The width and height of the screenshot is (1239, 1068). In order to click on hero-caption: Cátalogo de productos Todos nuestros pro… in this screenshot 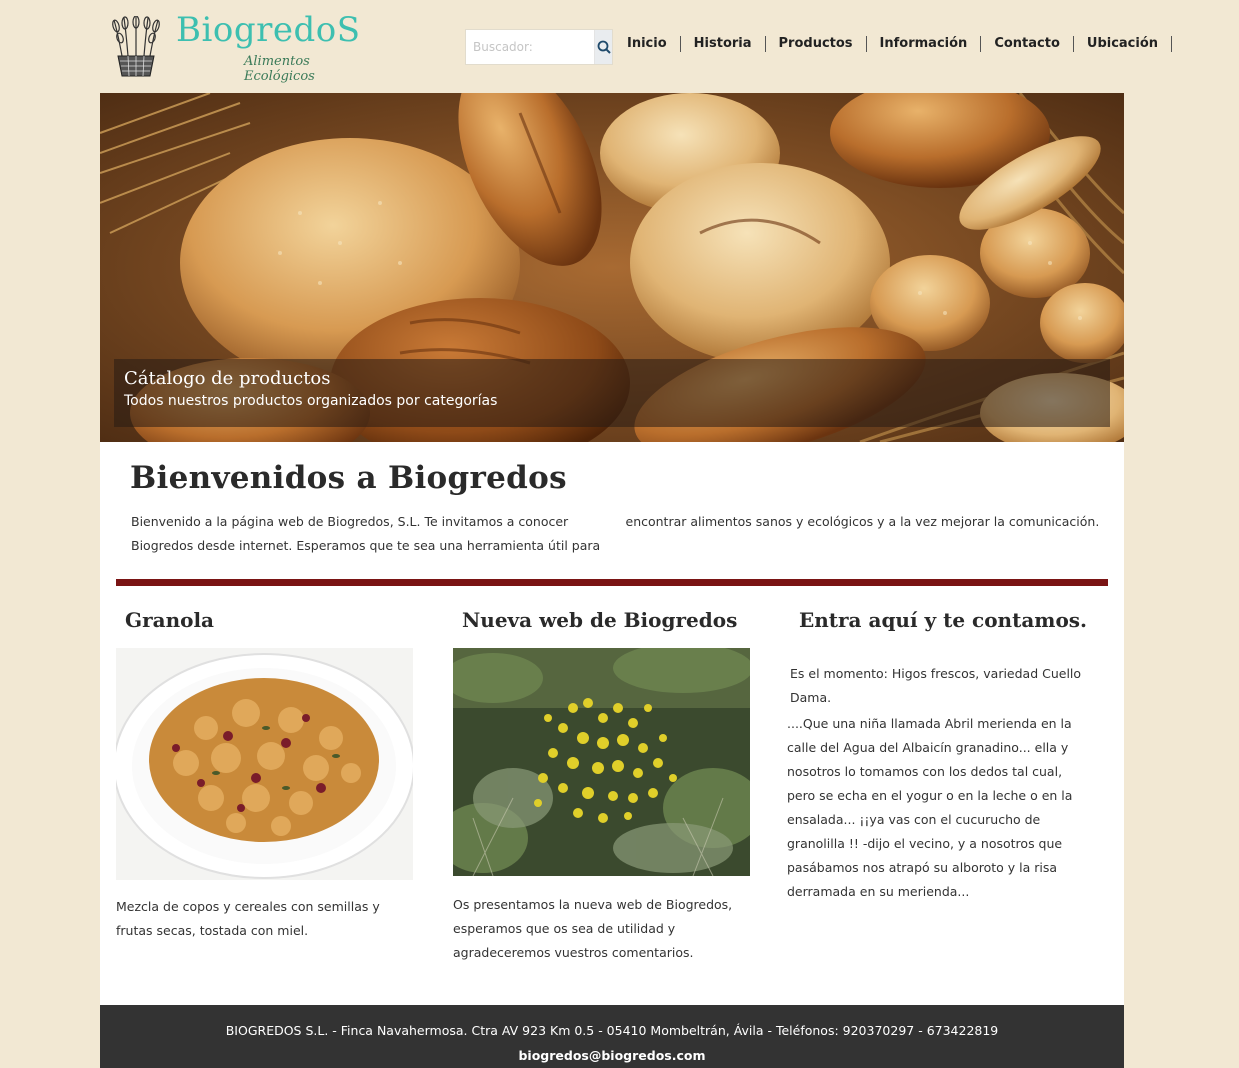, I will do `click(612, 393)`.